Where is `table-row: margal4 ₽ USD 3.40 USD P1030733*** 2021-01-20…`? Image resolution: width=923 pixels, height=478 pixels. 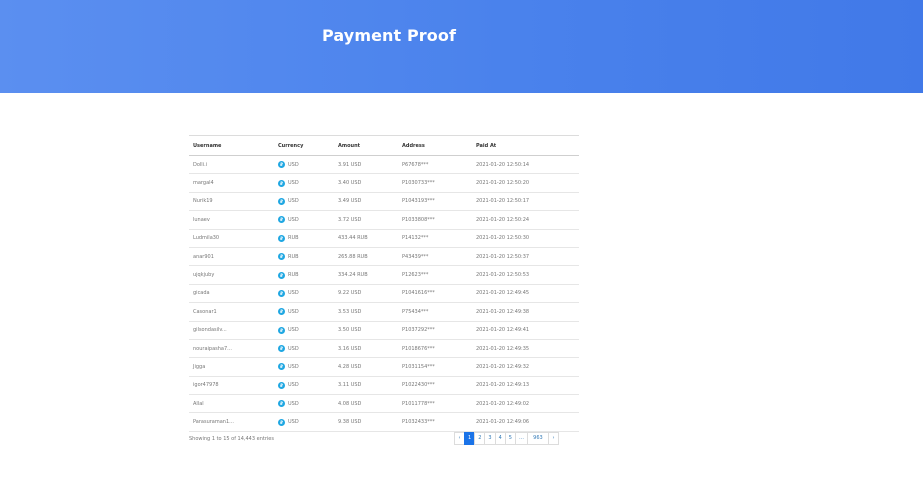 table-row: margal4 ₽ USD 3.40 USD P1030733*** 2021-01-20… is located at coordinates (384, 183).